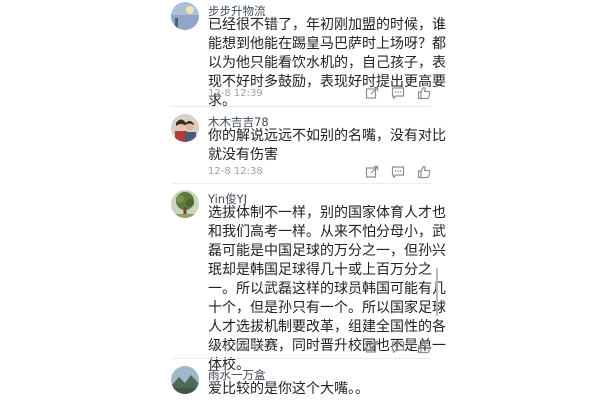 This screenshot has width=600, height=400. I want to click on avatar-couple-icon, so click(185, 128).